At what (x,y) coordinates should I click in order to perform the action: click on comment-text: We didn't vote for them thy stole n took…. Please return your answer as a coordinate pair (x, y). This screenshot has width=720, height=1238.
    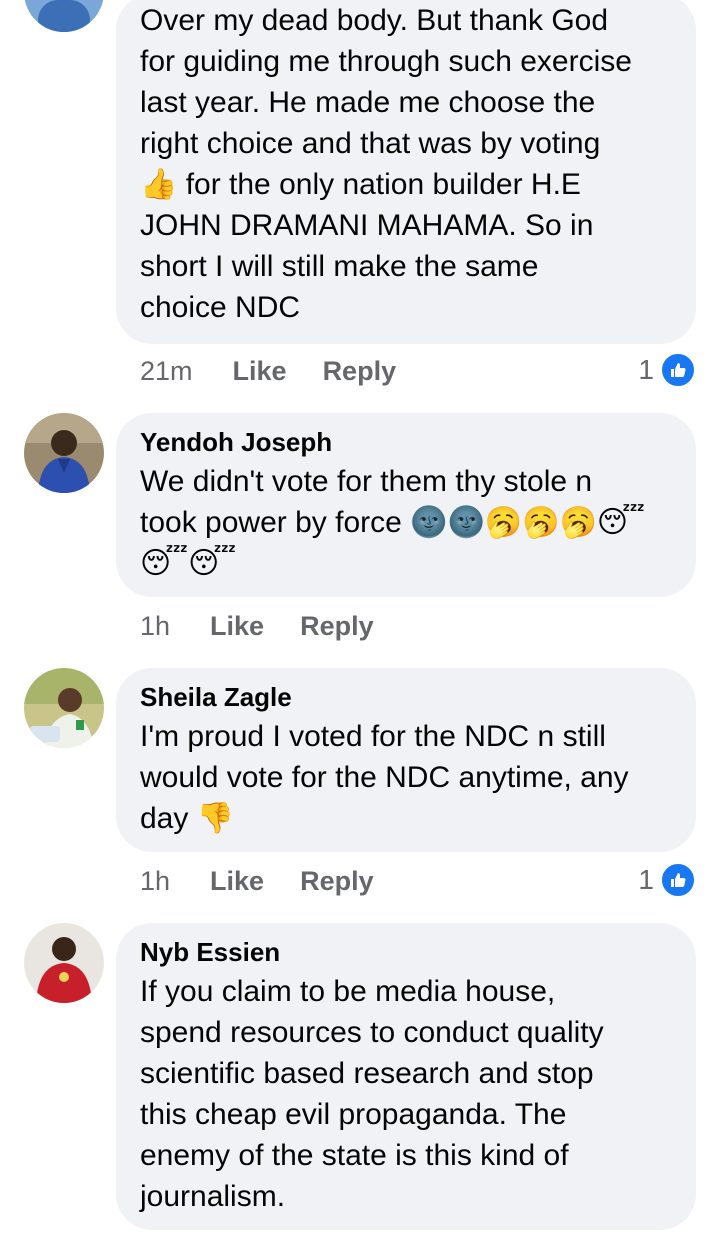
    Looking at the image, I should click on (393, 522).